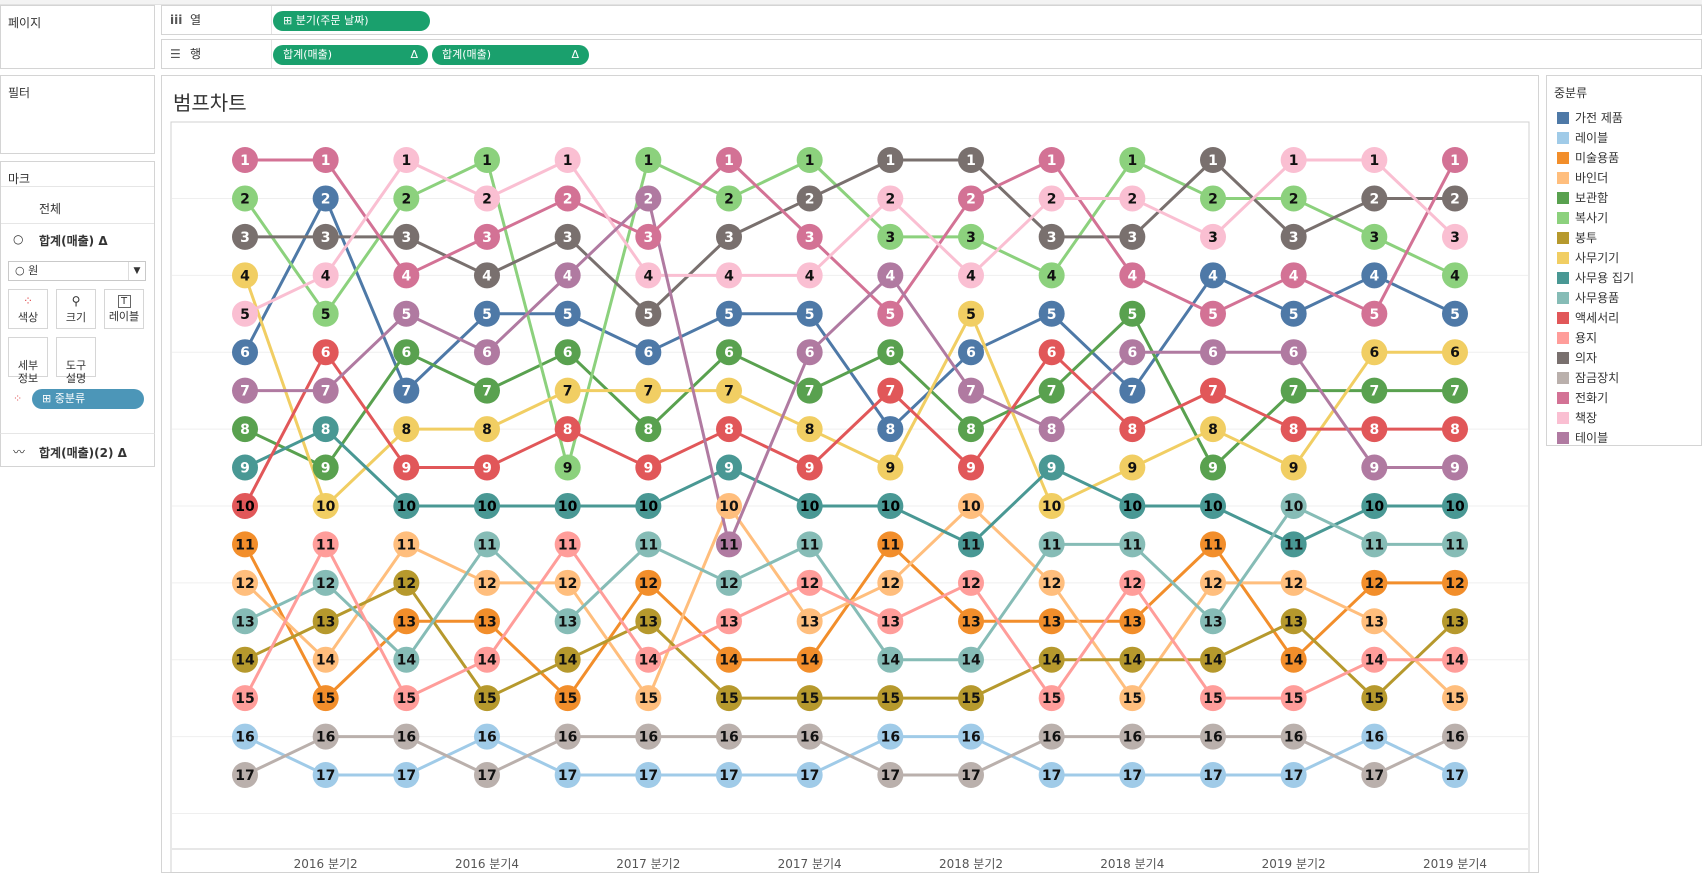 This screenshot has width=1702, height=873. I want to click on rank-point: 12, so click(1132, 582).